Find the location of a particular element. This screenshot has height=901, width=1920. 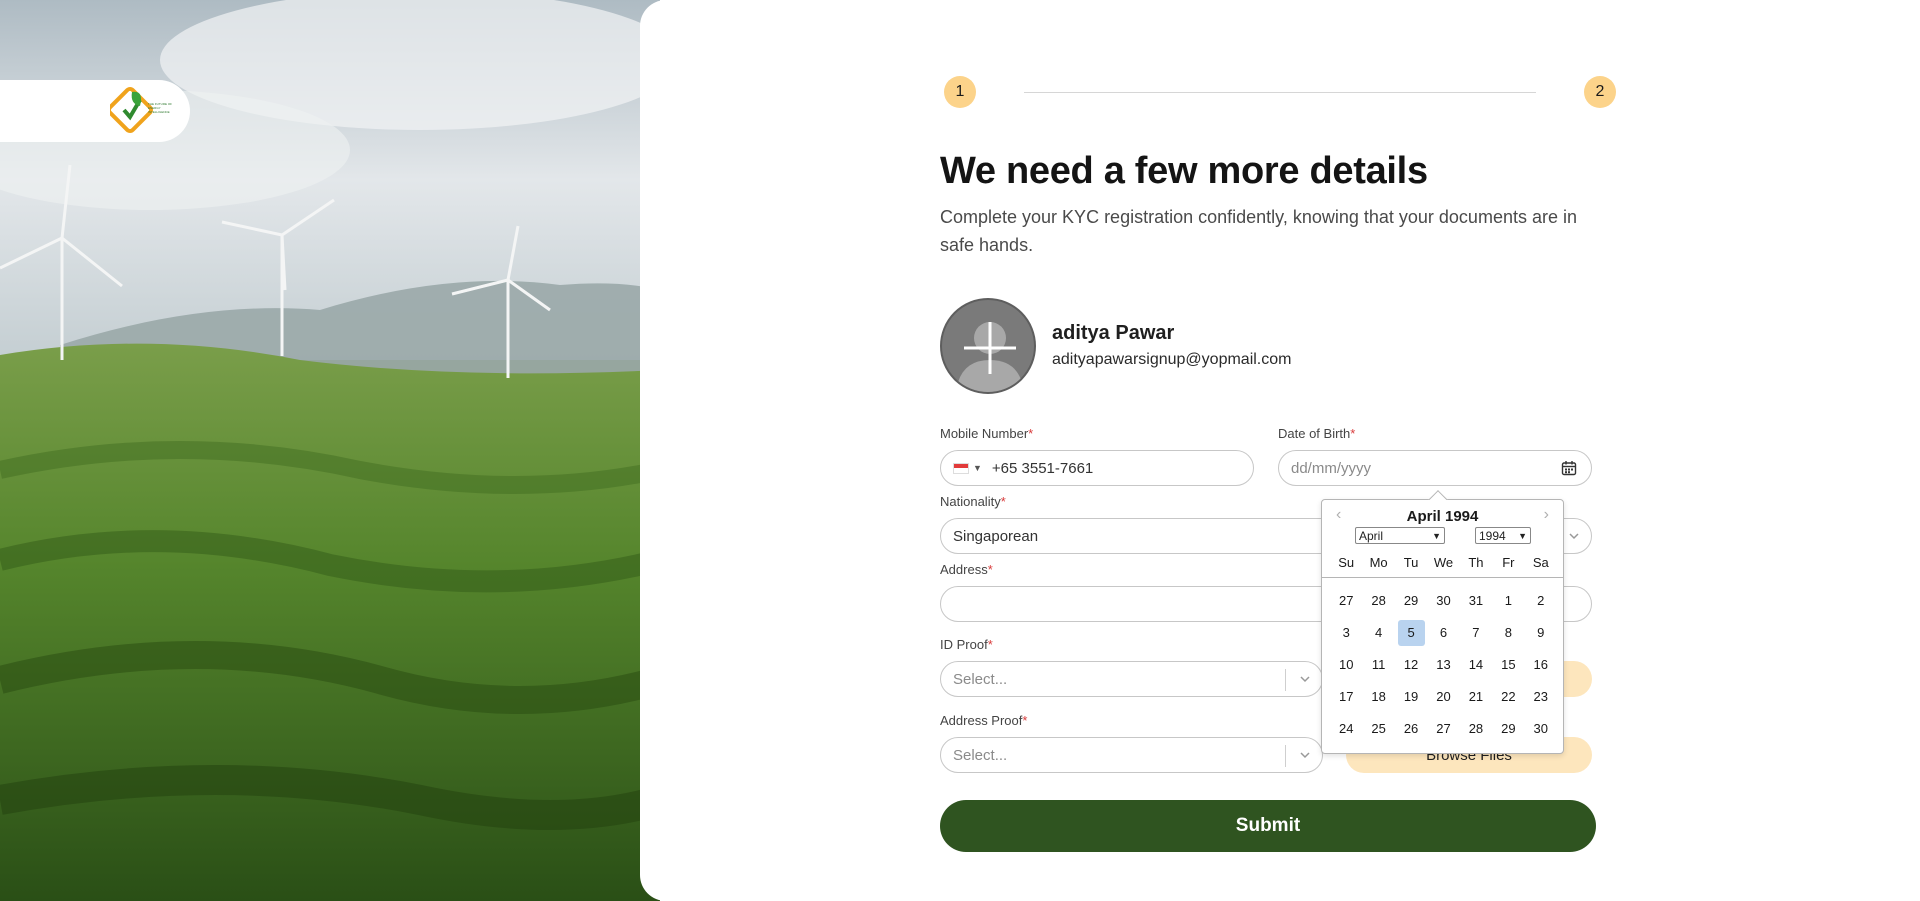

calendar-day: 21 is located at coordinates (1475, 697).